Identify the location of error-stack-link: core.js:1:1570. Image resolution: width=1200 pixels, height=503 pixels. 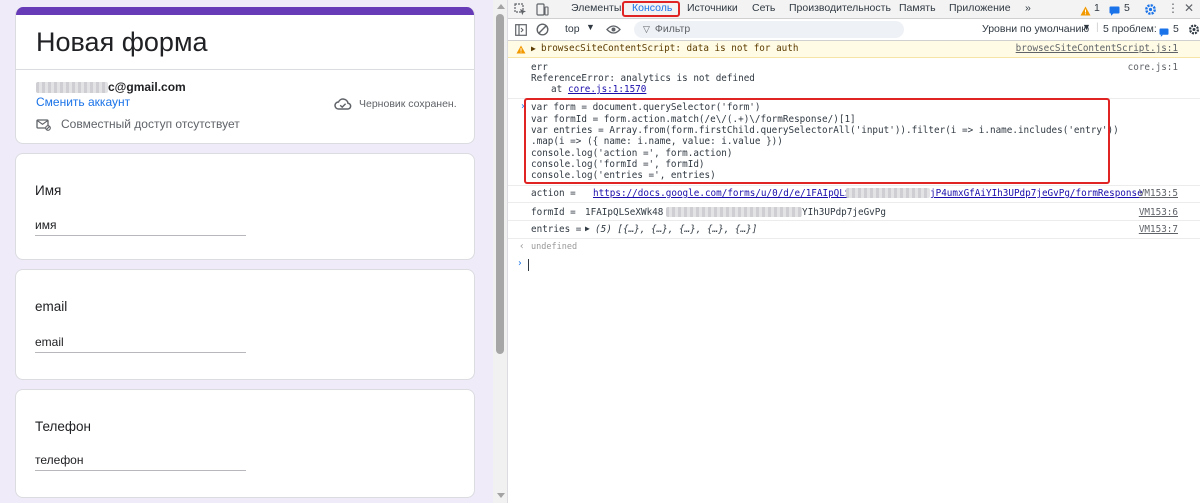
(607, 89).